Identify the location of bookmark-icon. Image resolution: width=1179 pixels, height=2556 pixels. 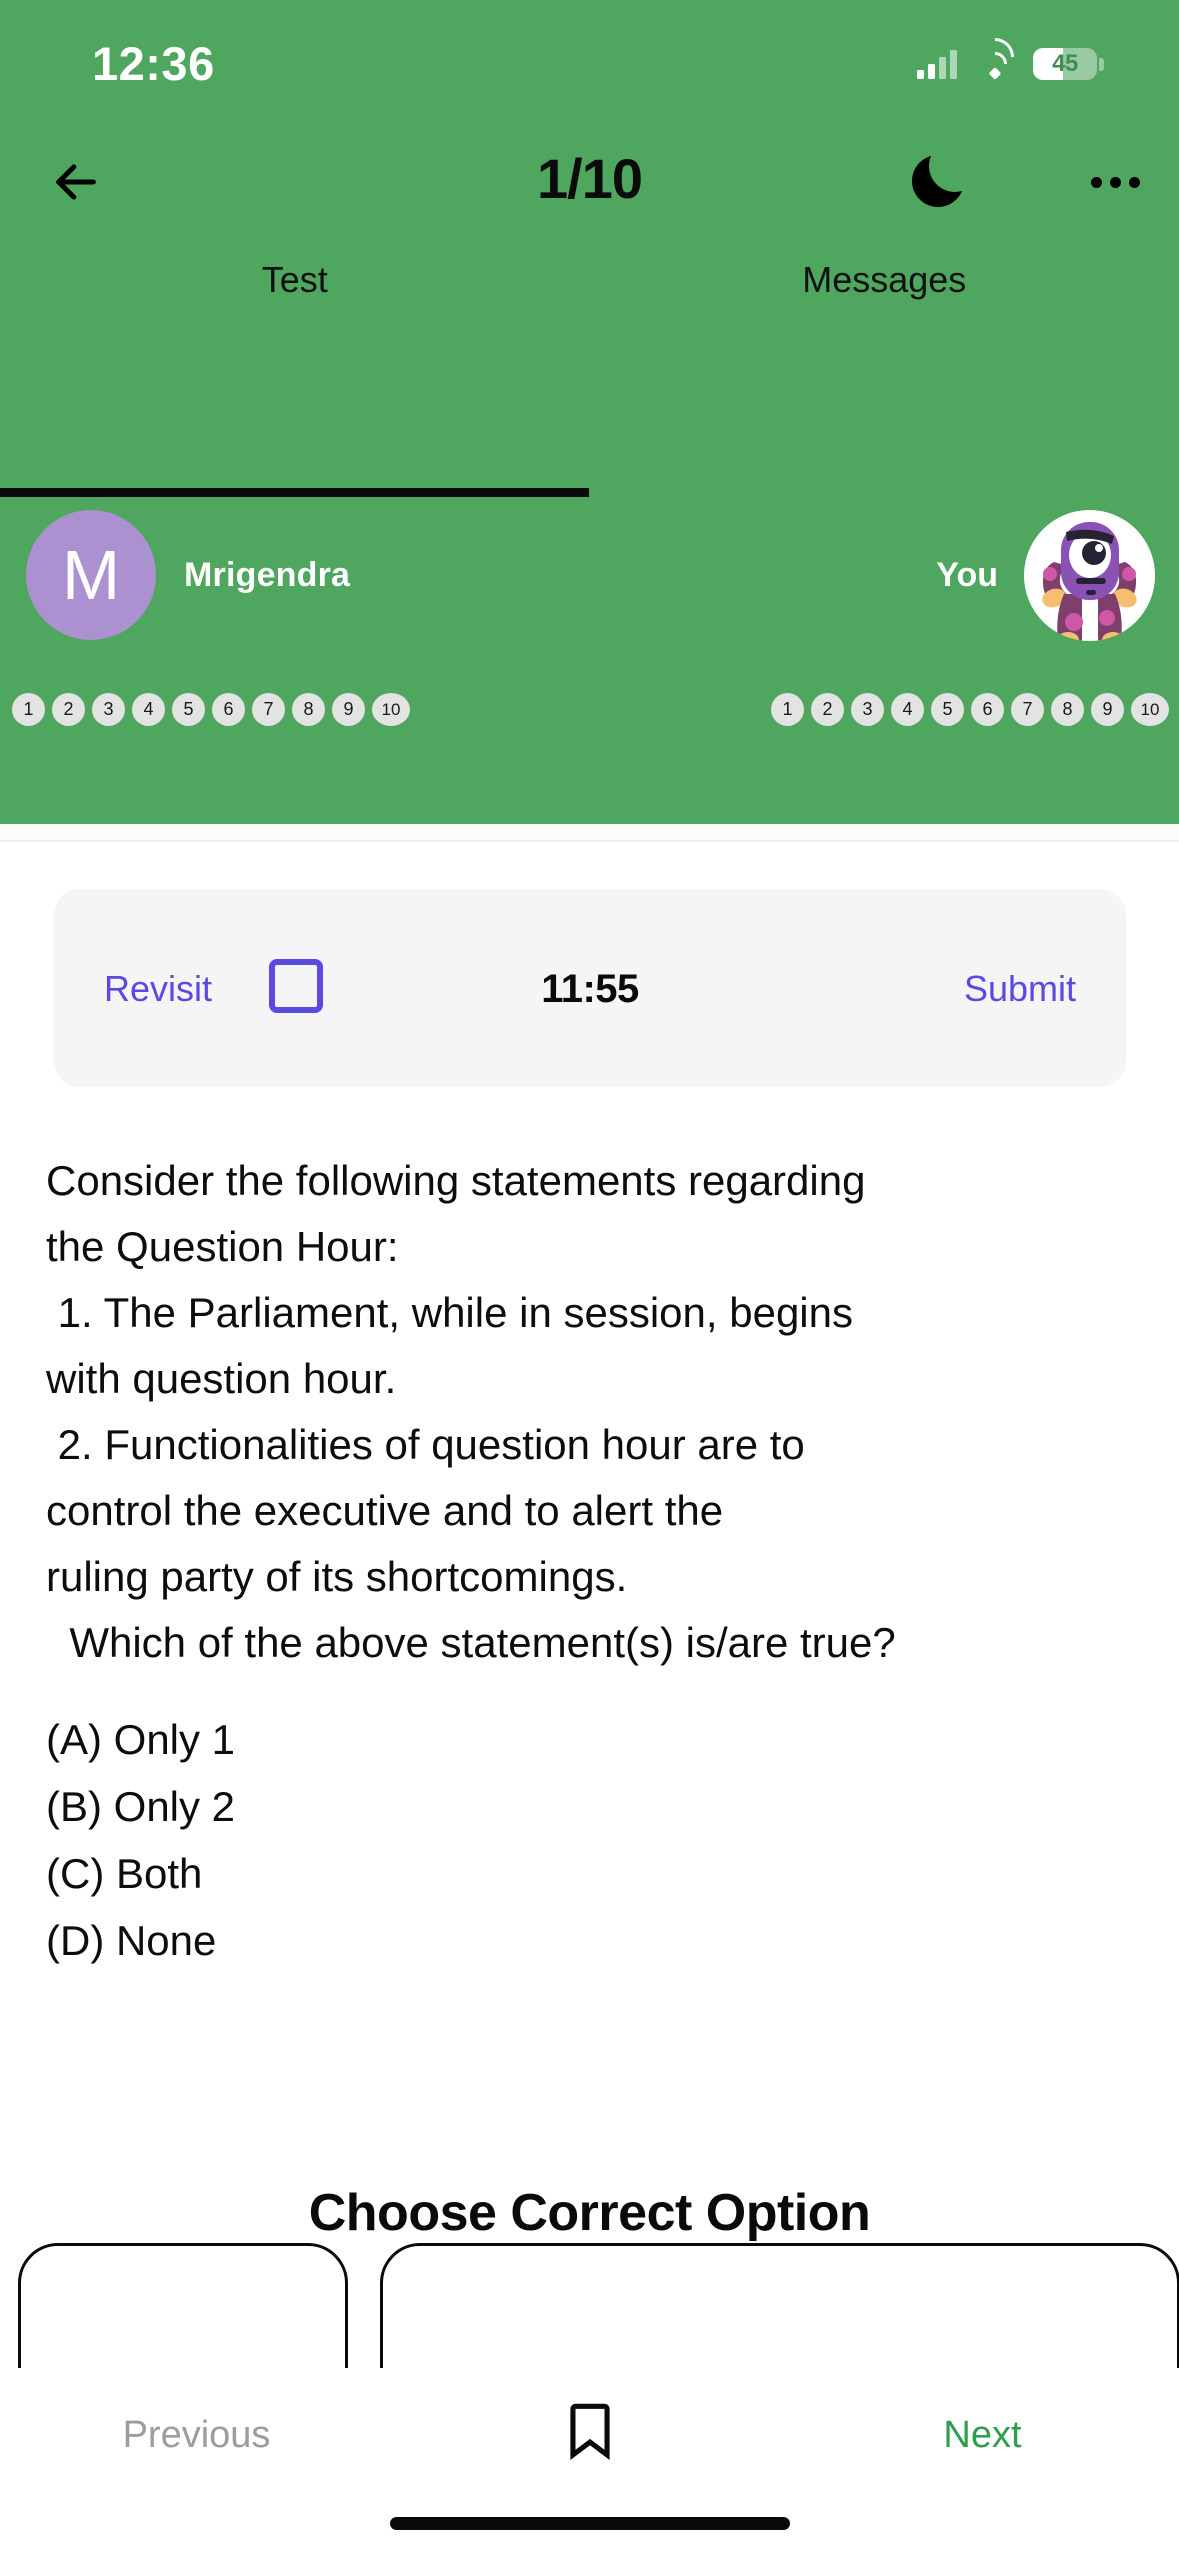
(589, 2431).